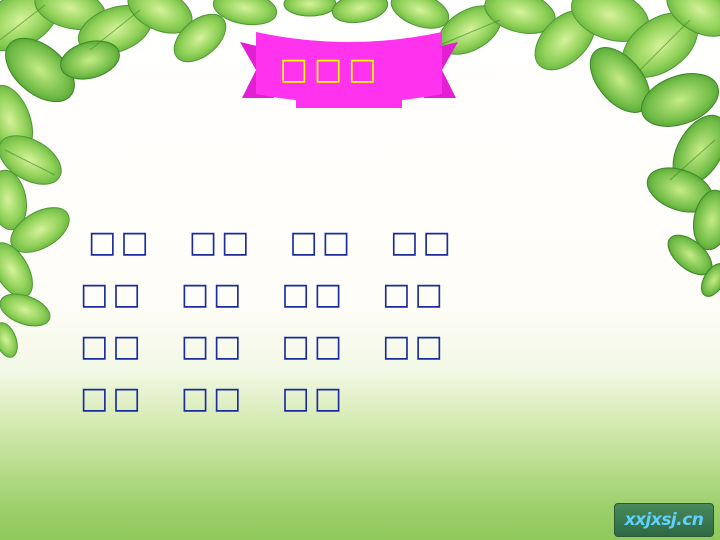 The width and height of the screenshot is (720, 540). I want to click on site-watermark: xxjxsj.cn, so click(664, 520).